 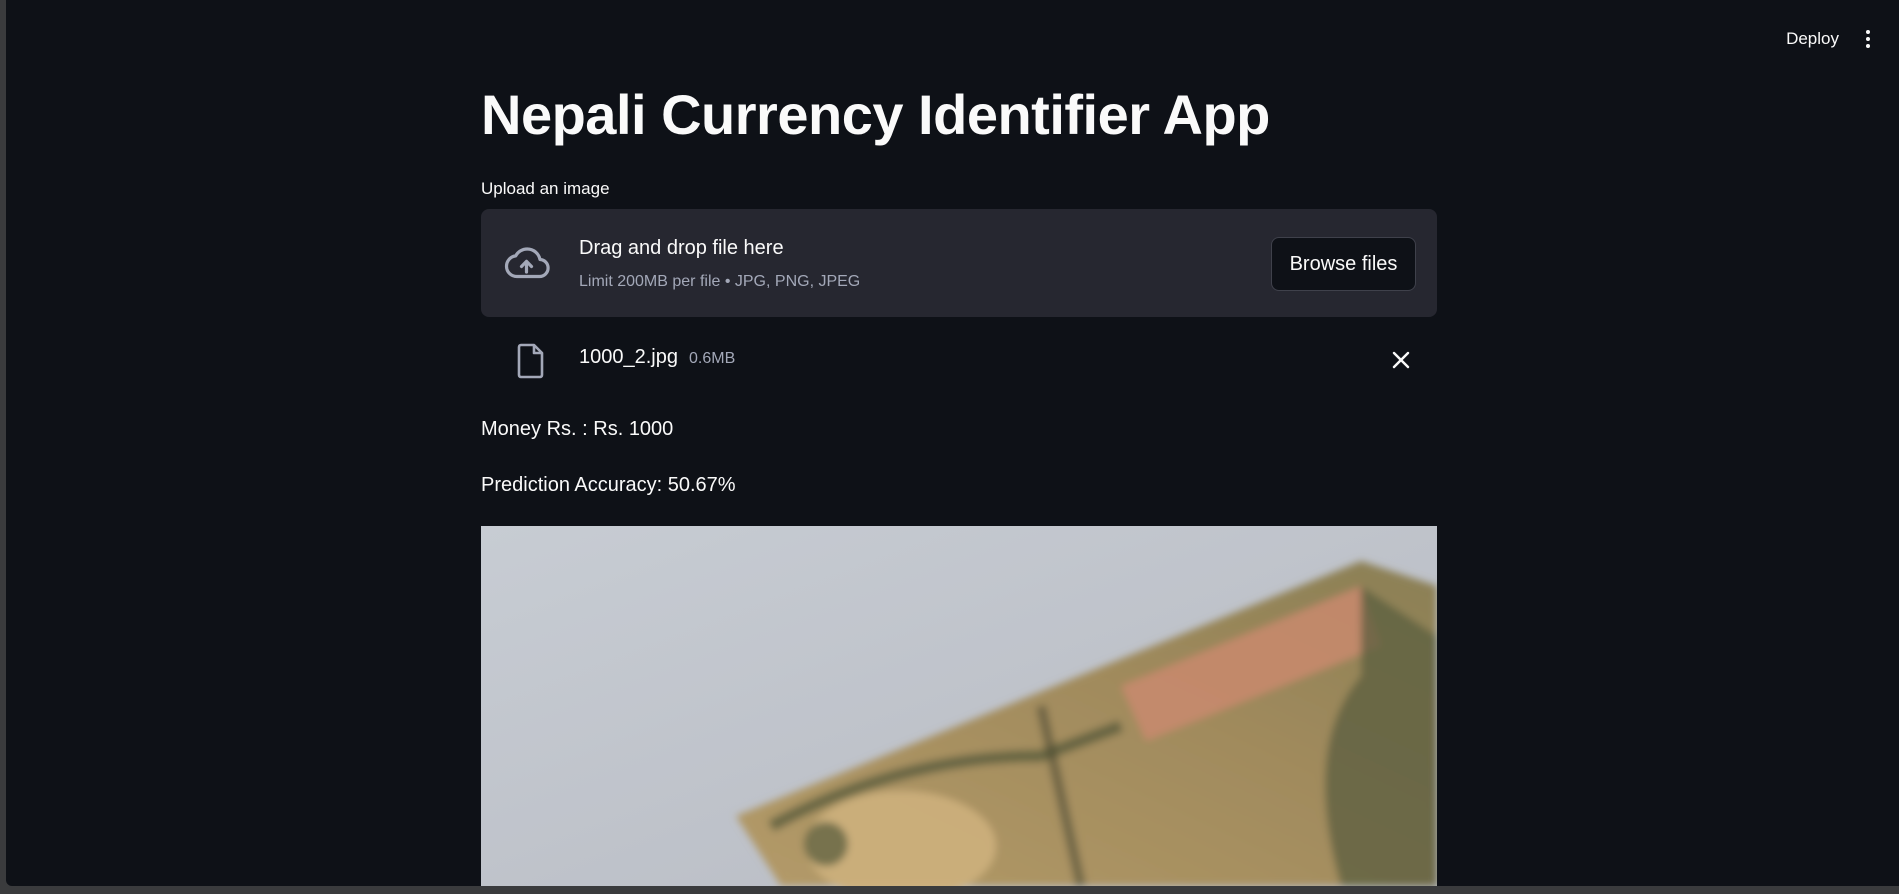 What do you see at coordinates (875, 114) in the screenshot?
I see `page-title: Nepali Currency Identifier App` at bounding box center [875, 114].